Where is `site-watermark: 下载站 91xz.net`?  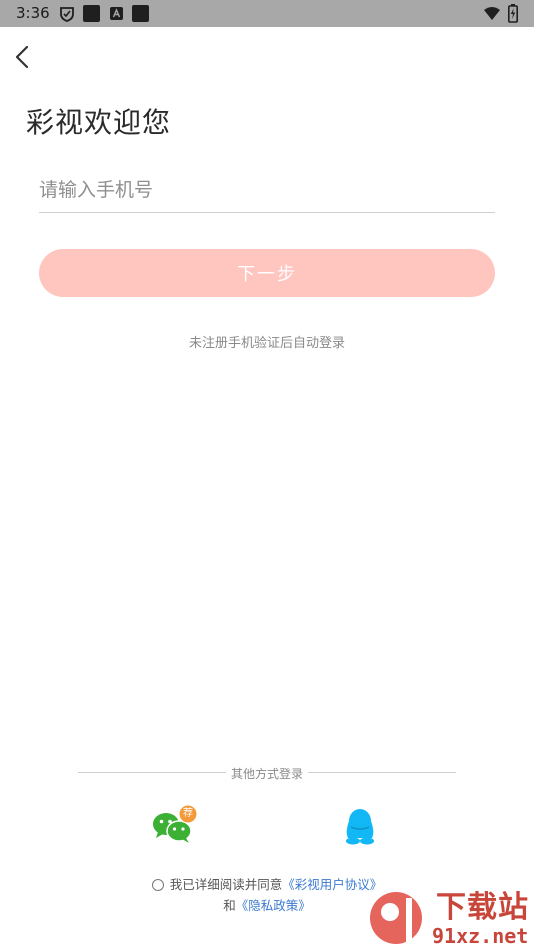 site-watermark: 下载站 91xz.net is located at coordinates (448, 916).